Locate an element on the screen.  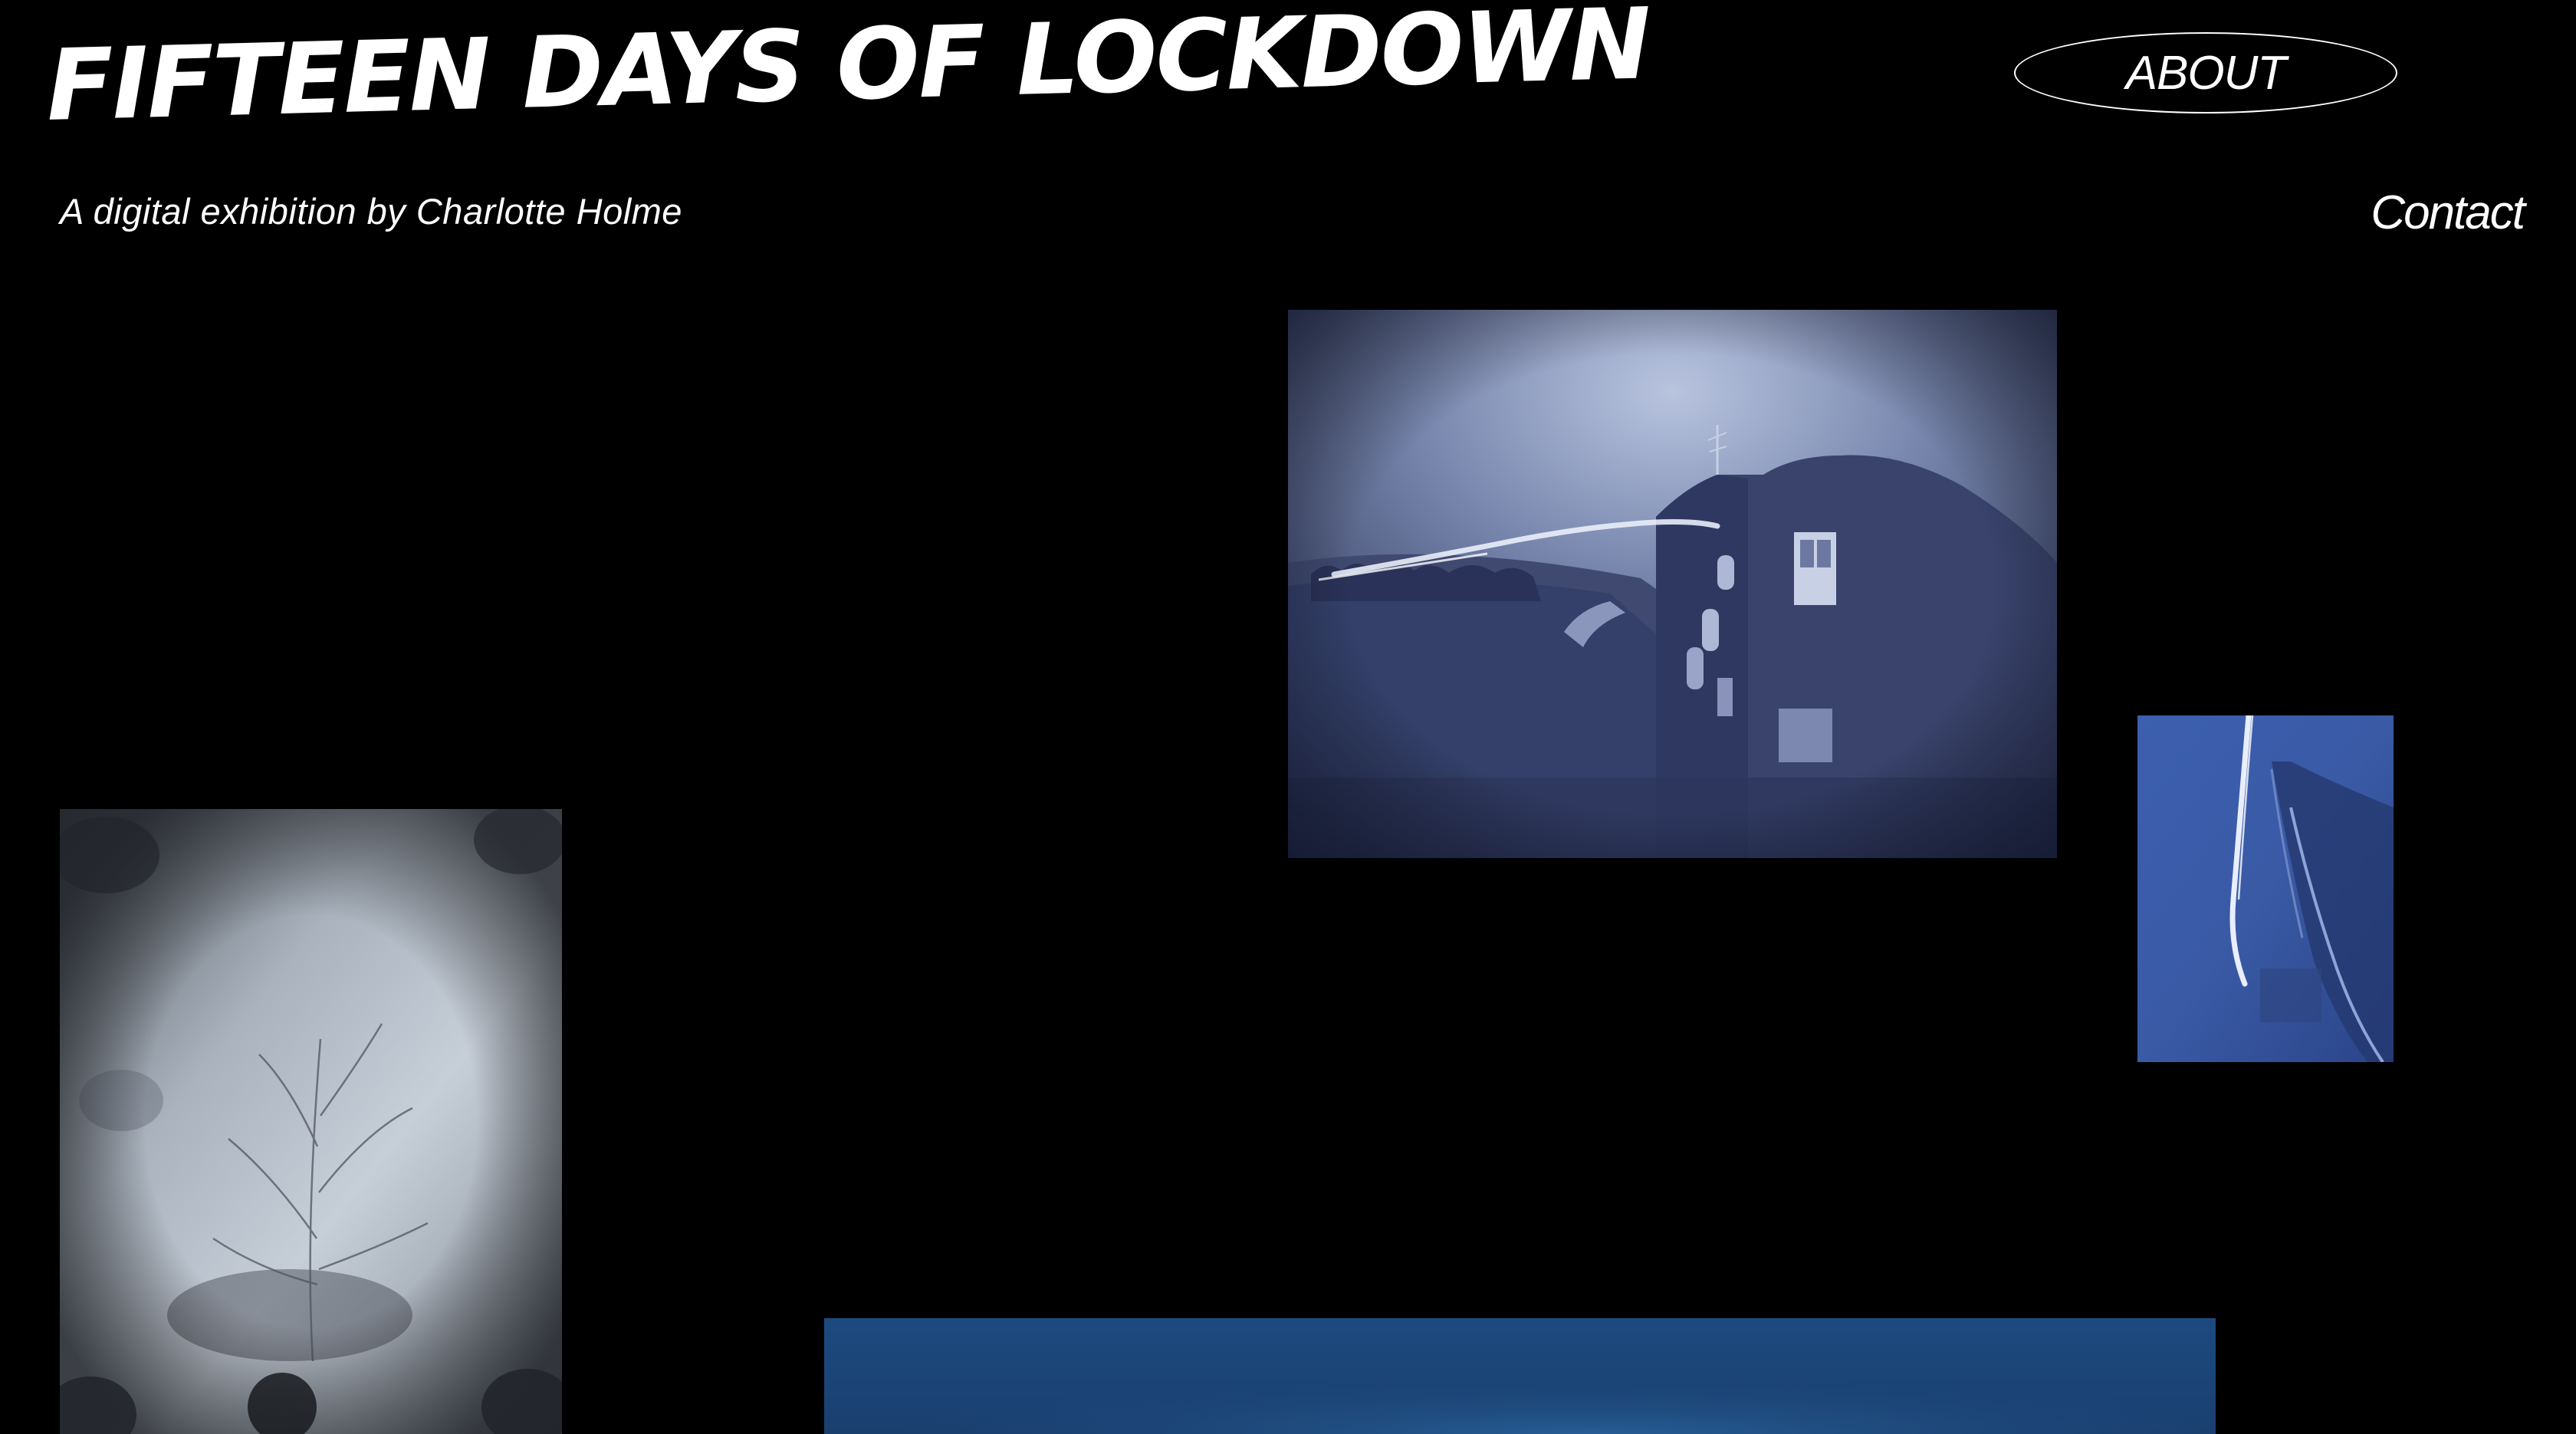
photo-sea-horizon-image is located at coordinates (1520, 1376).